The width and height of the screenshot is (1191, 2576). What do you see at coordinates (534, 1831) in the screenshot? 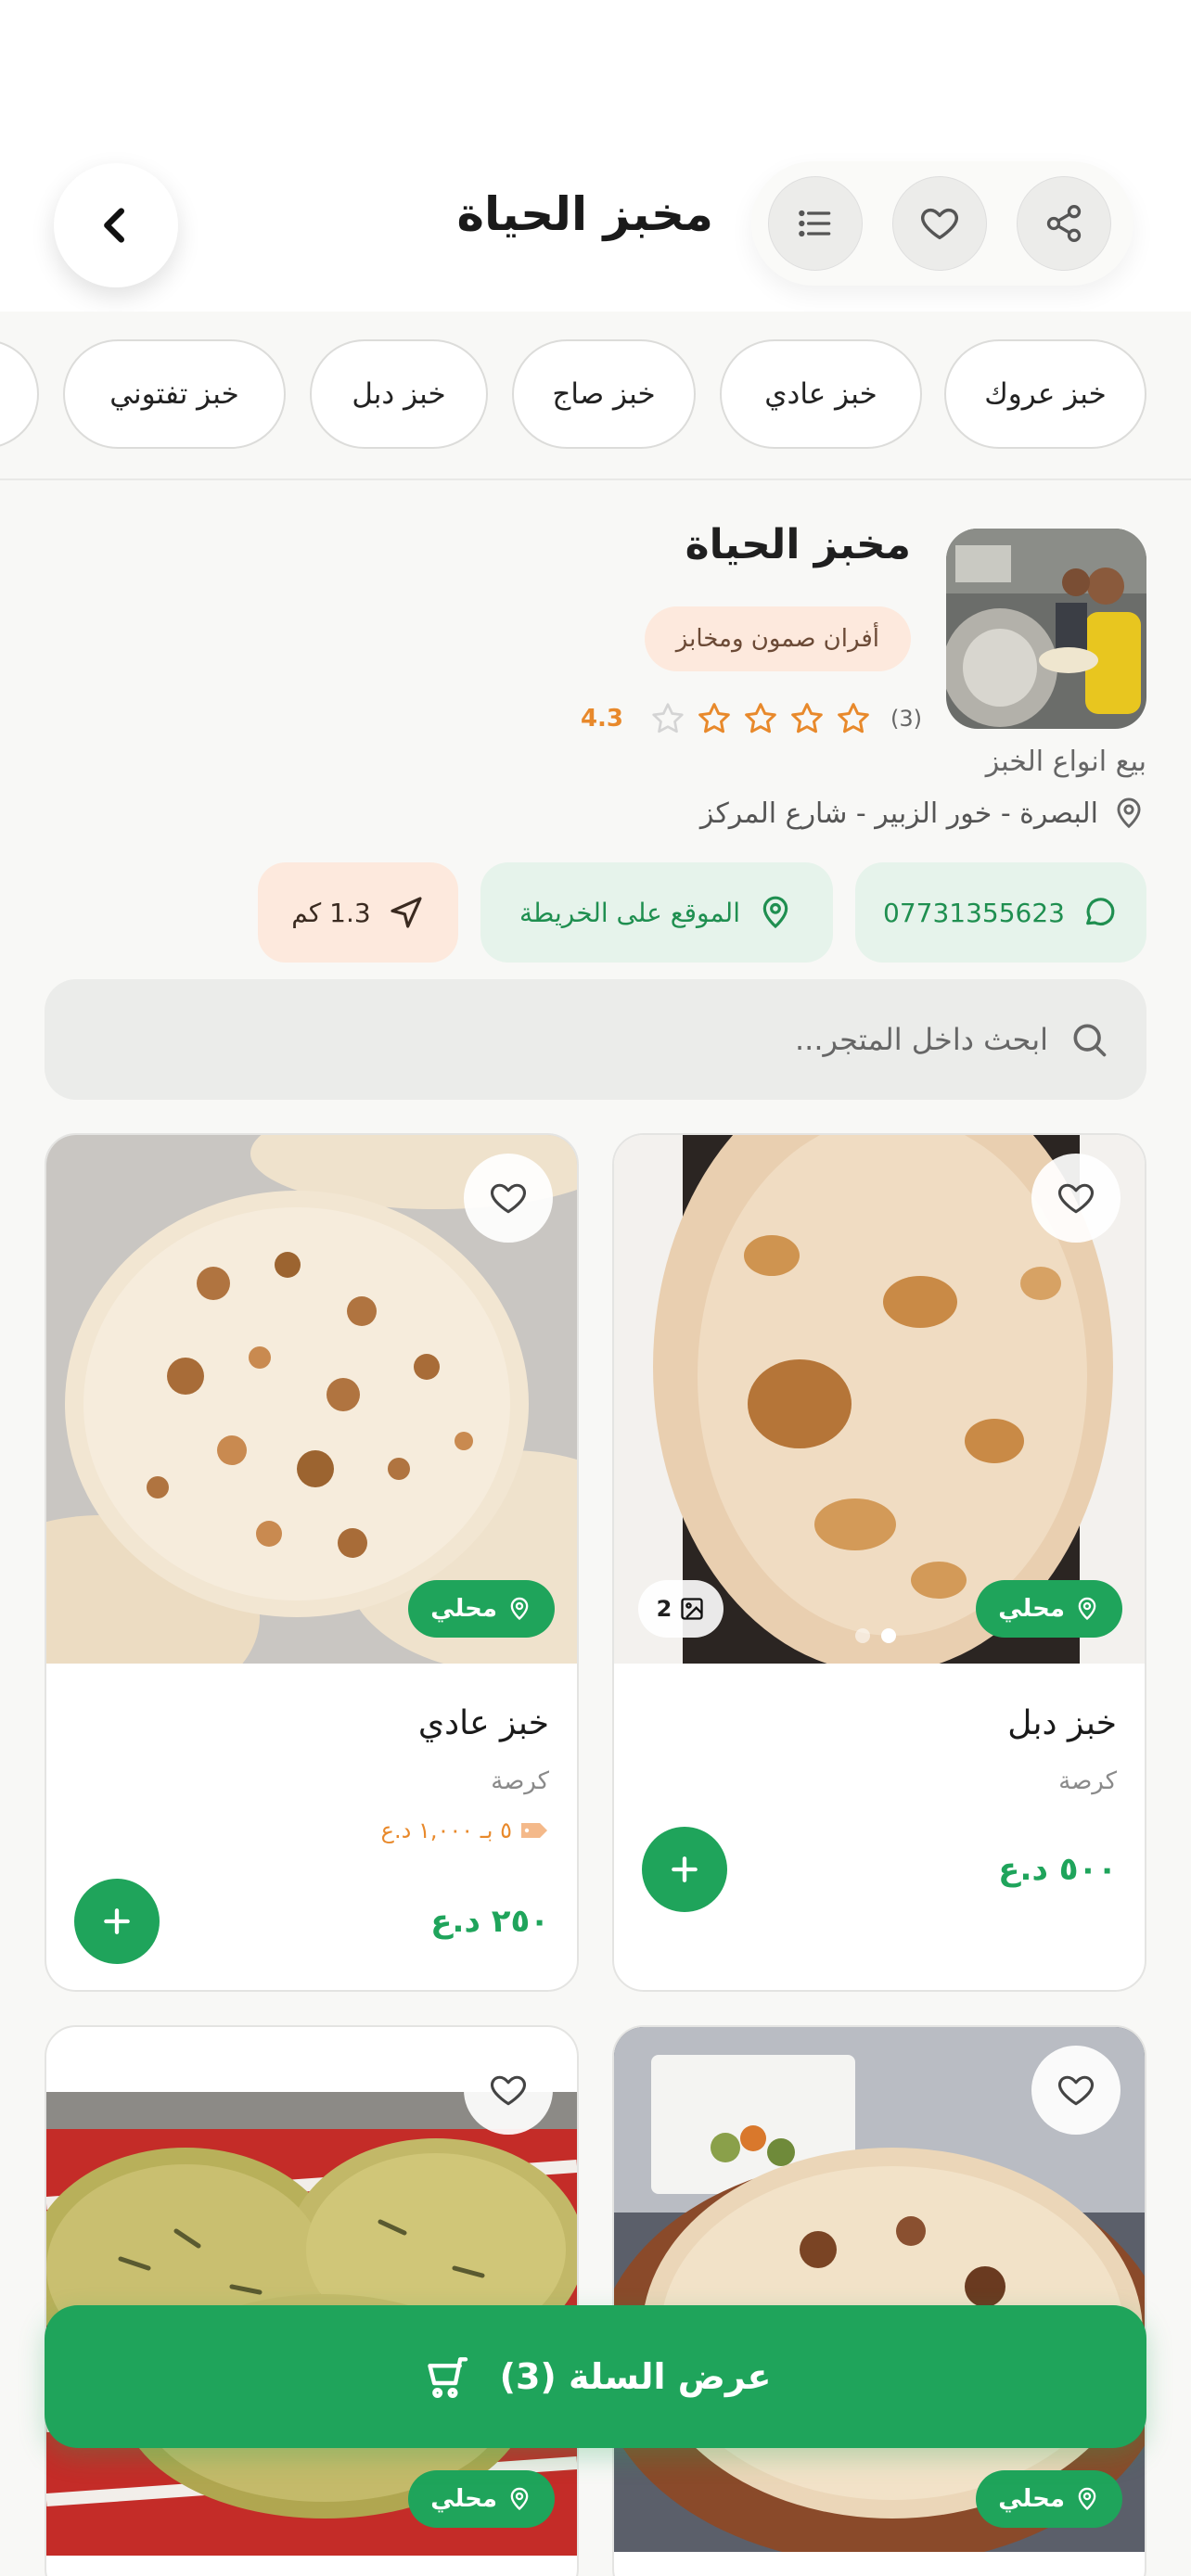
I see `tag-icon` at bounding box center [534, 1831].